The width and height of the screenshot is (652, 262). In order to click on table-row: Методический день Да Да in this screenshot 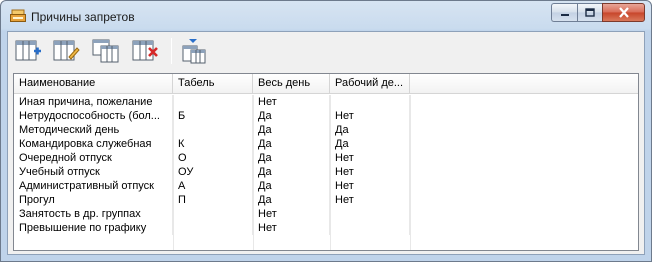, I will do `click(326, 130)`.